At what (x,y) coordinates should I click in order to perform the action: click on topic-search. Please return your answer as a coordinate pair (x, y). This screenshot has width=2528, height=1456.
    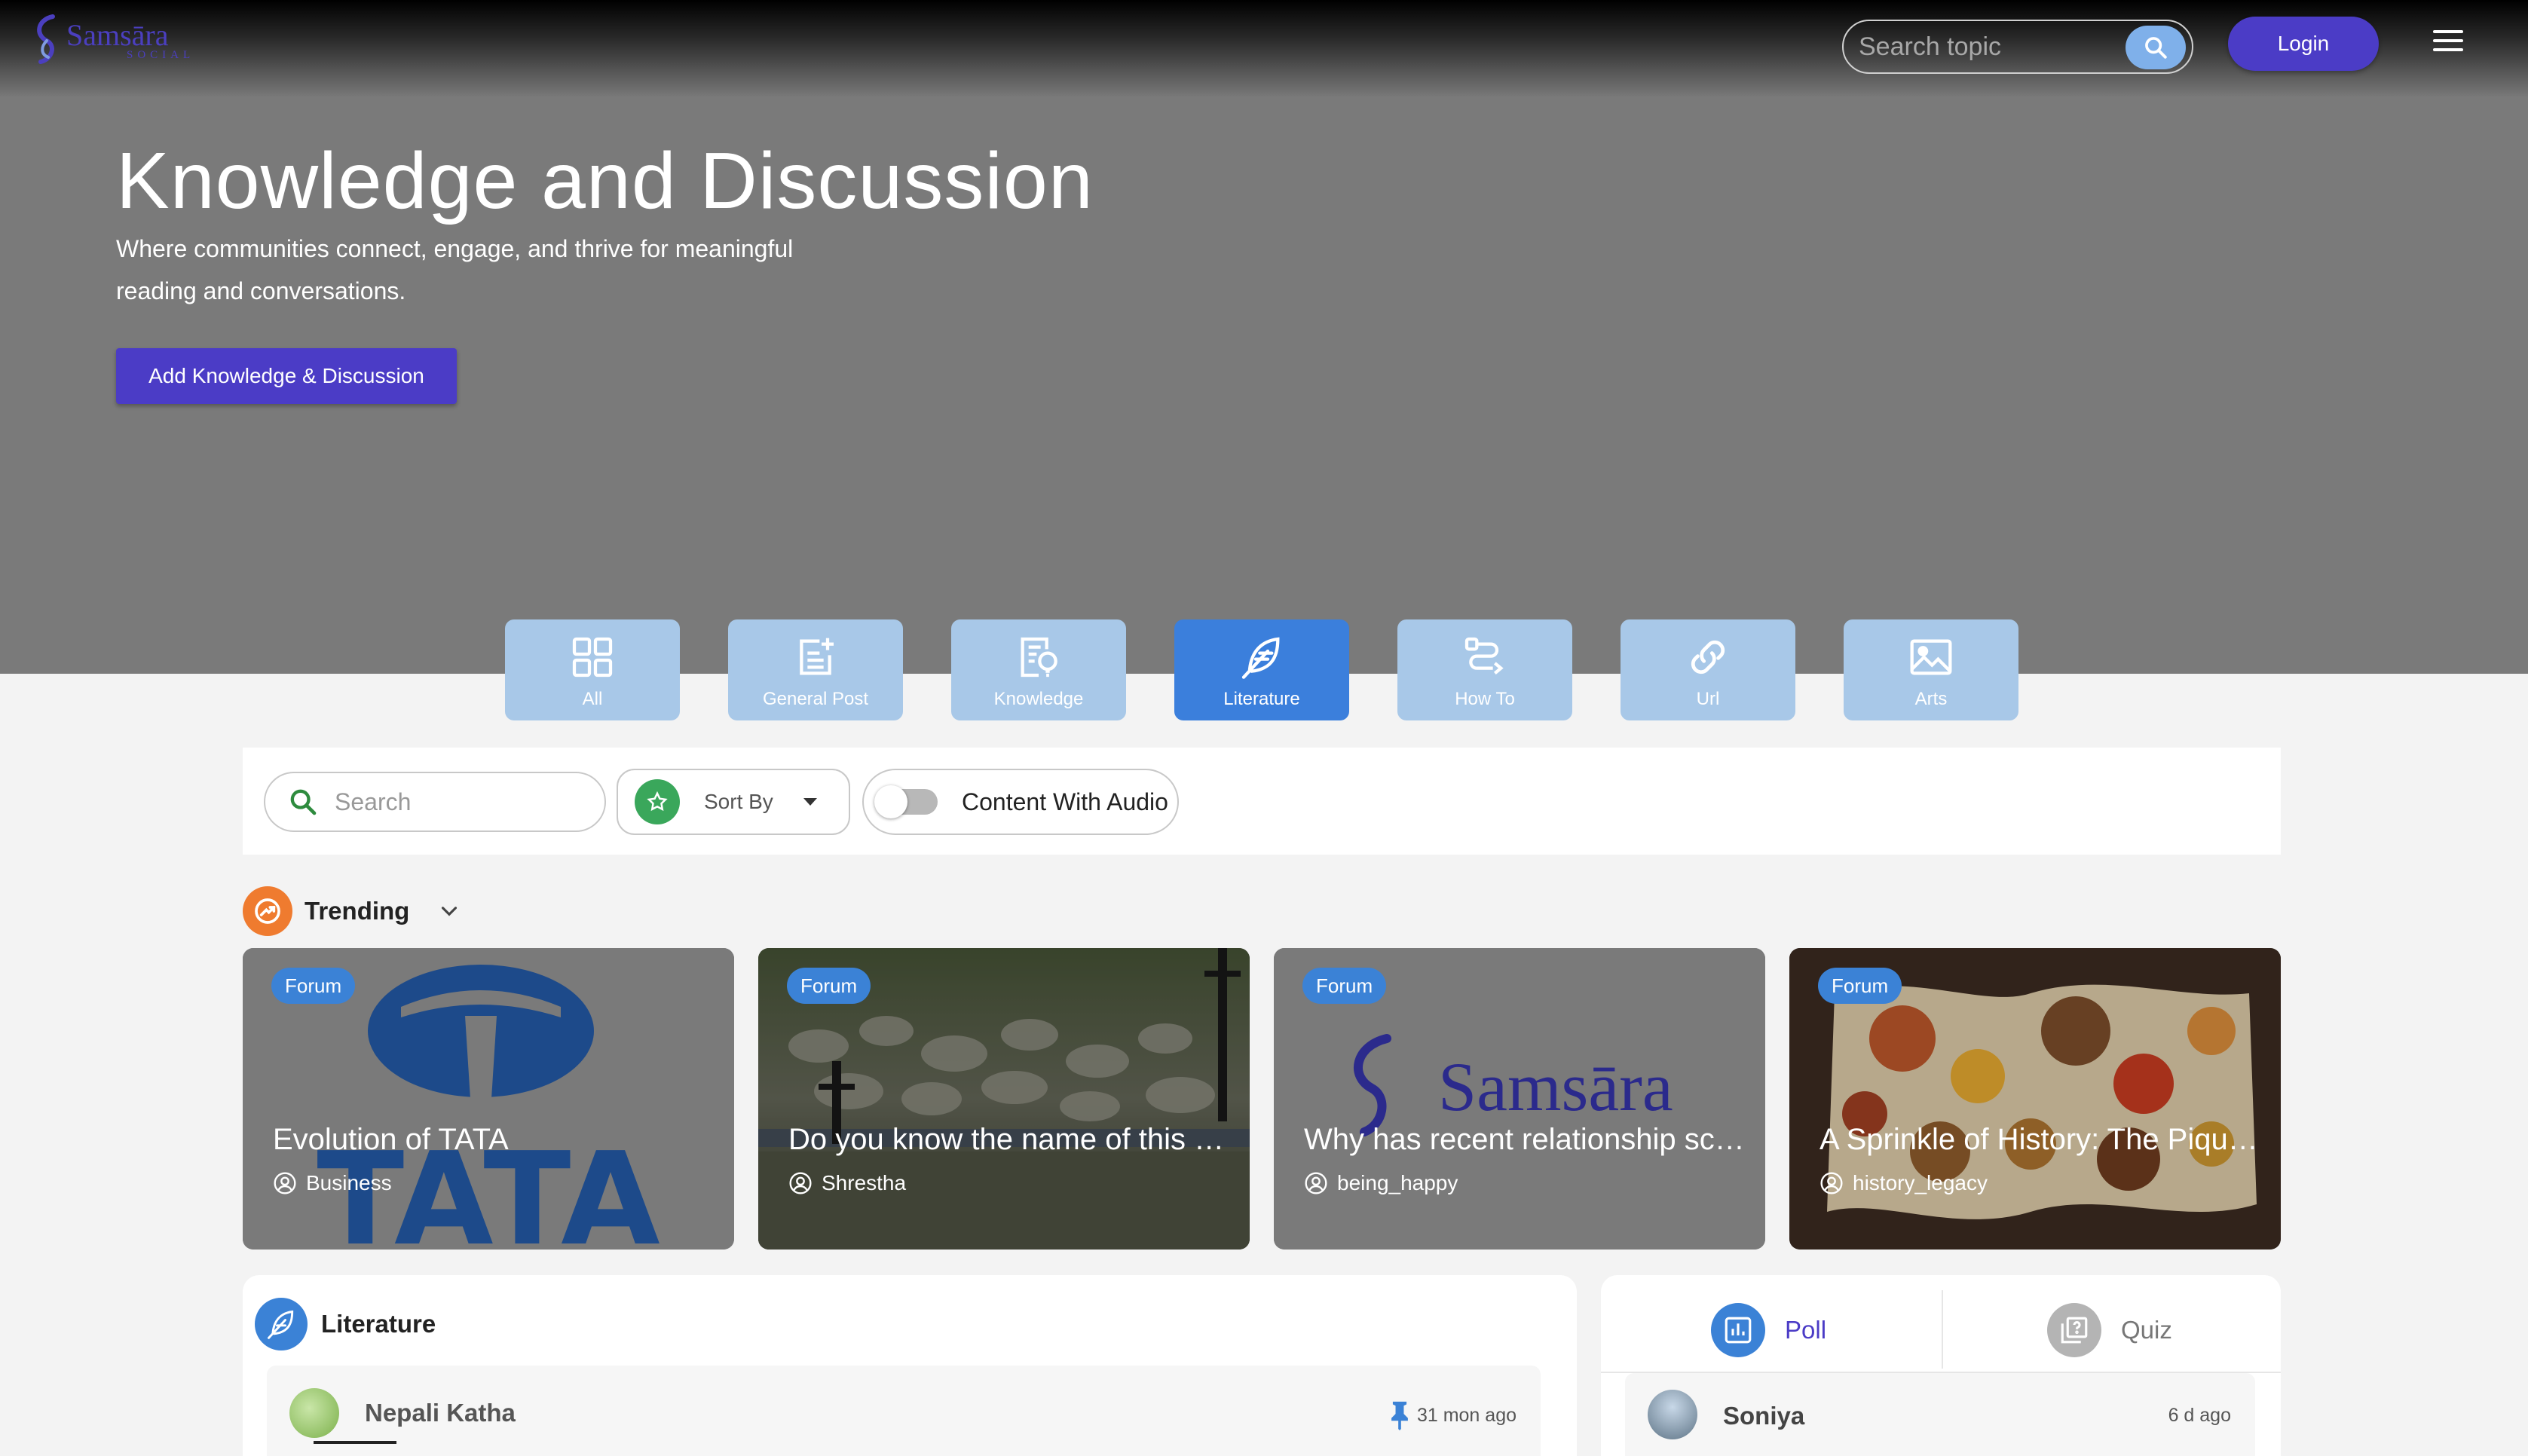
    Looking at the image, I should click on (2018, 47).